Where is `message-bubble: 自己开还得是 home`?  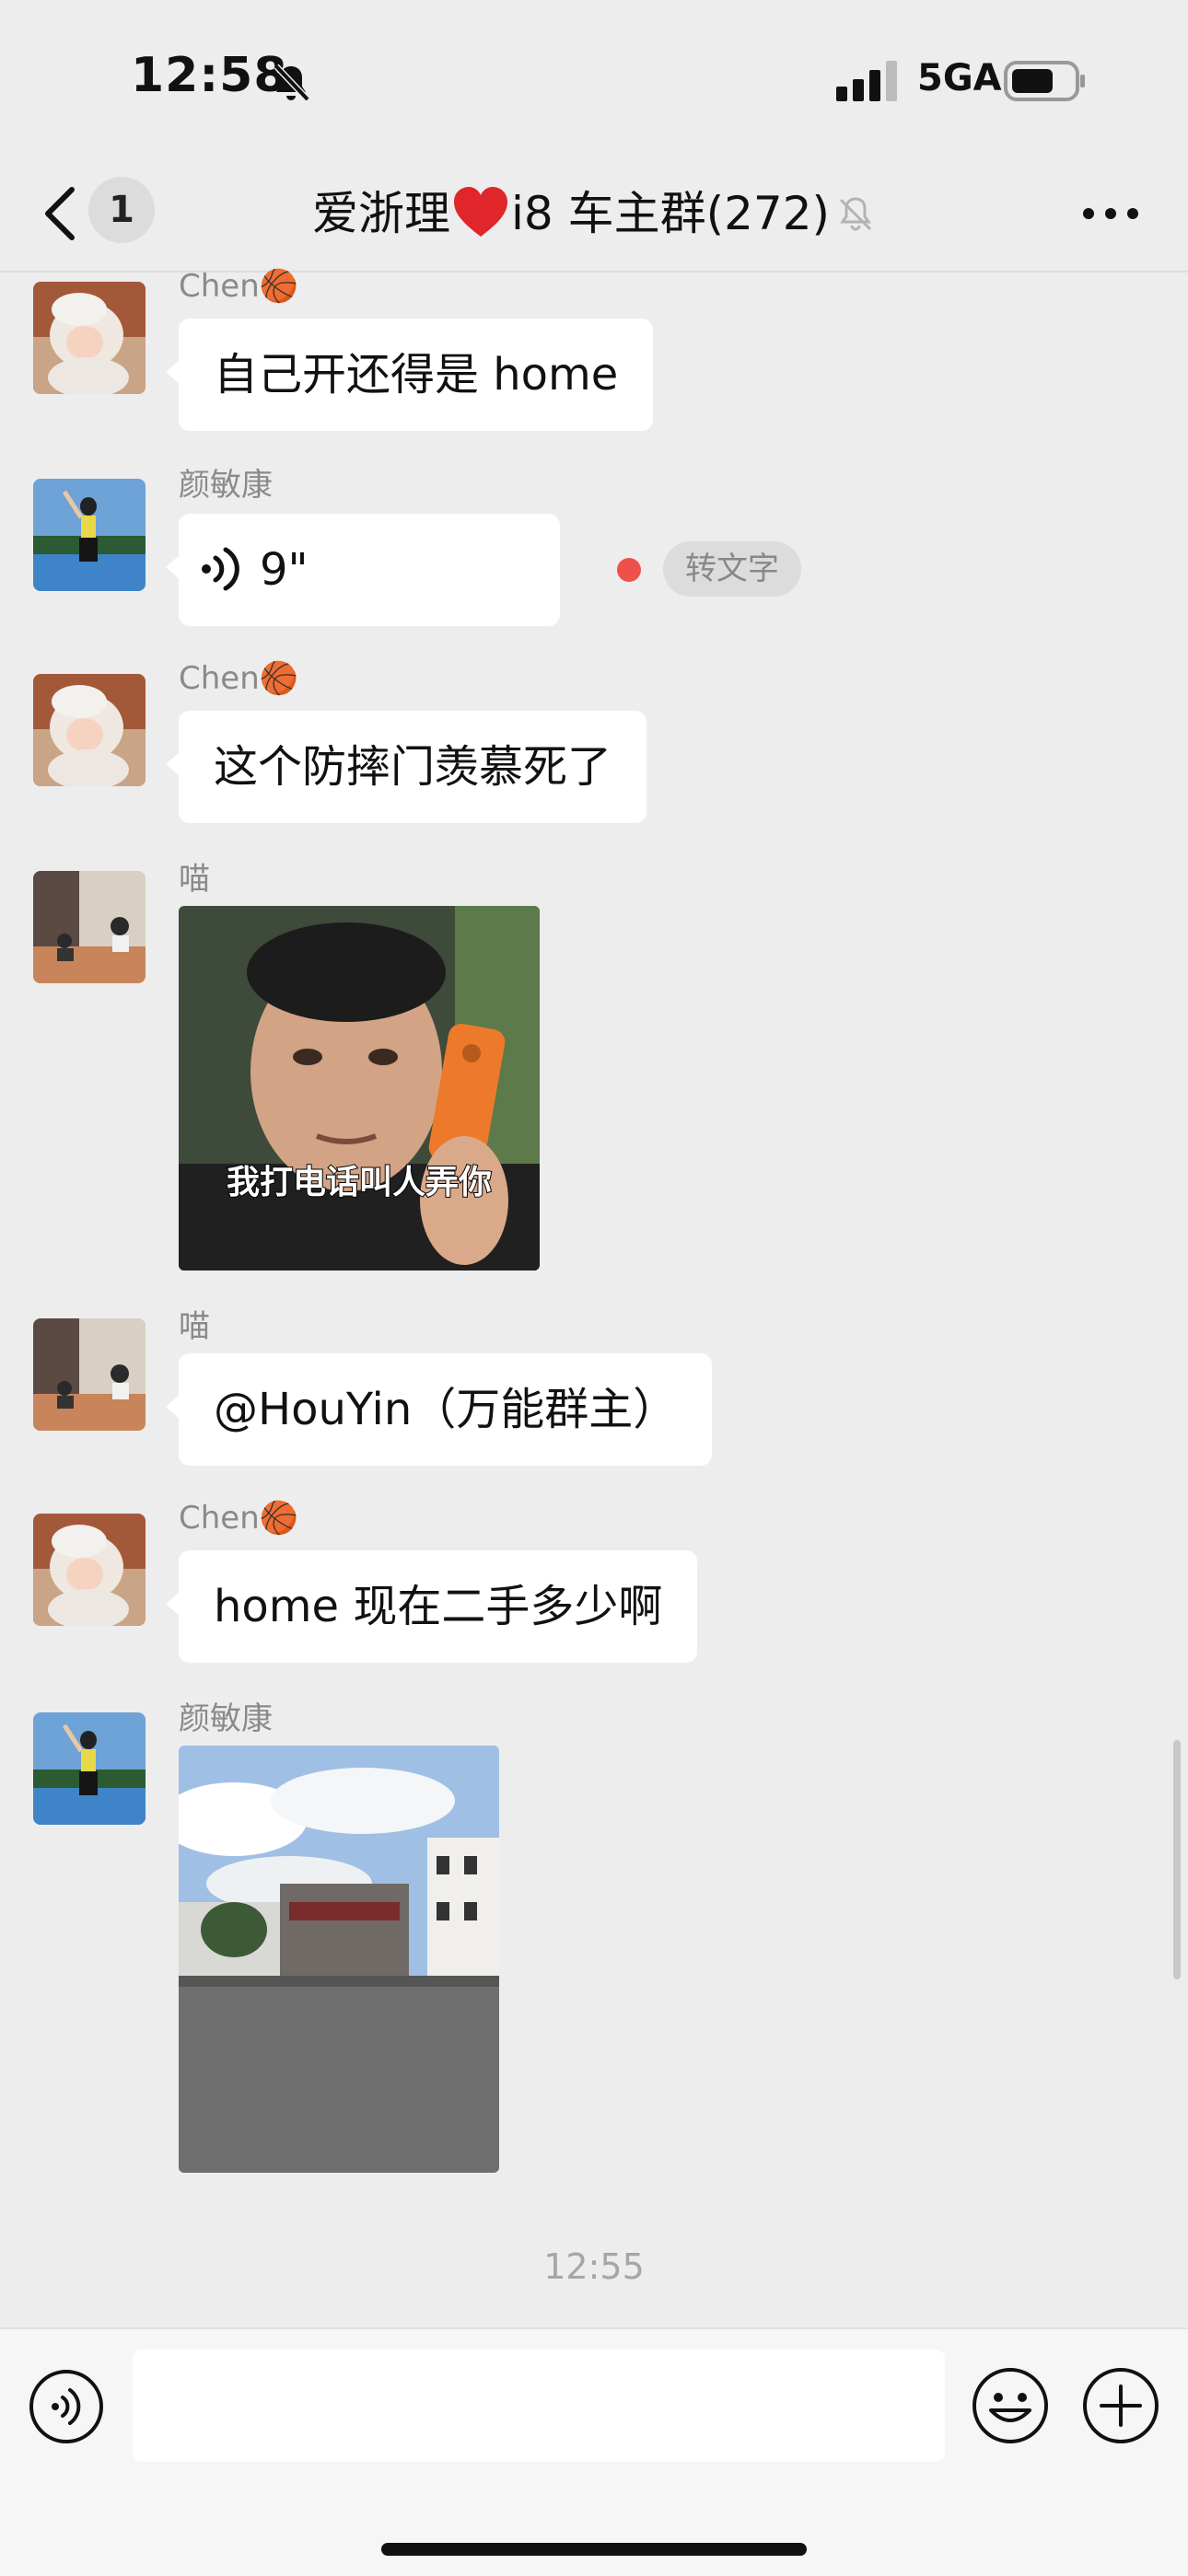
message-bubble: 自己开还得是 home is located at coordinates (410, 375).